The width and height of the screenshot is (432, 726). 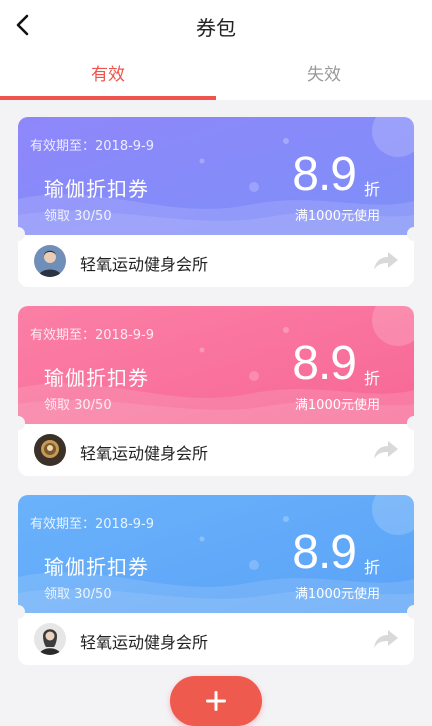 What do you see at coordinates (108, 98) in the screenshot?
I see `active-tab-indicator` at bounding box center [108, 98].